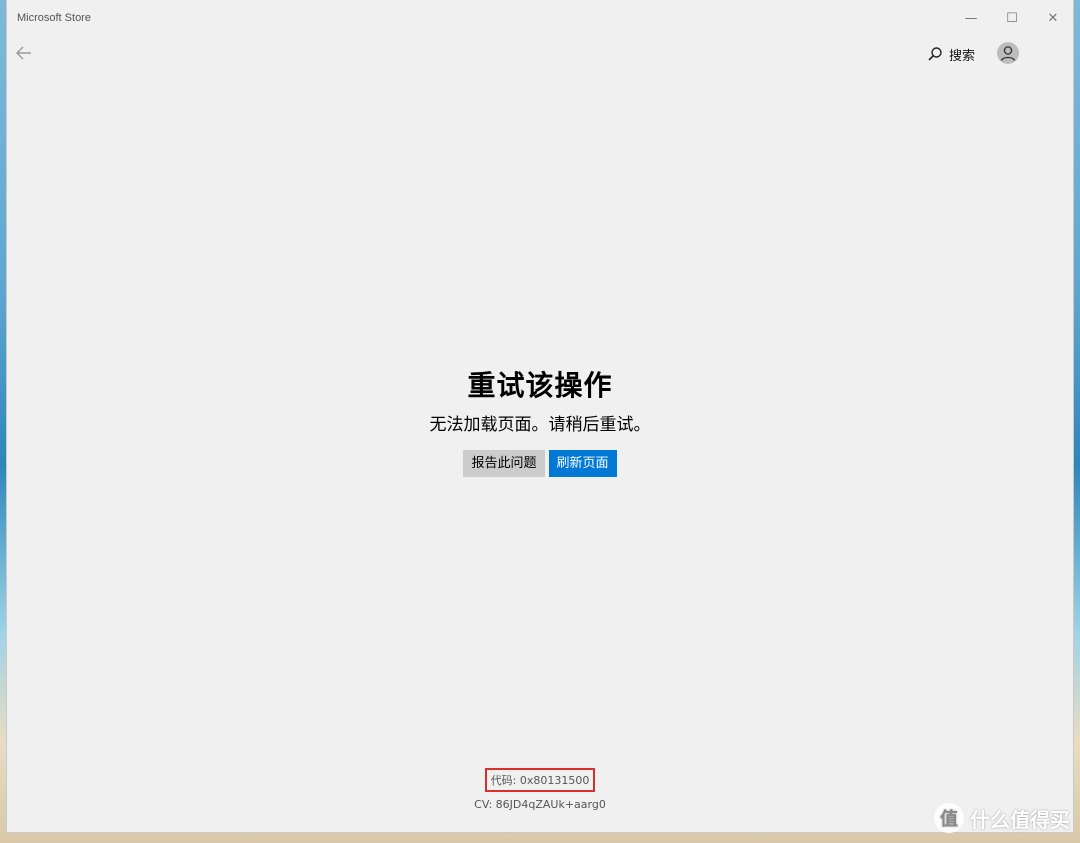  I want to click on account-avatar, so click(1008, 53).